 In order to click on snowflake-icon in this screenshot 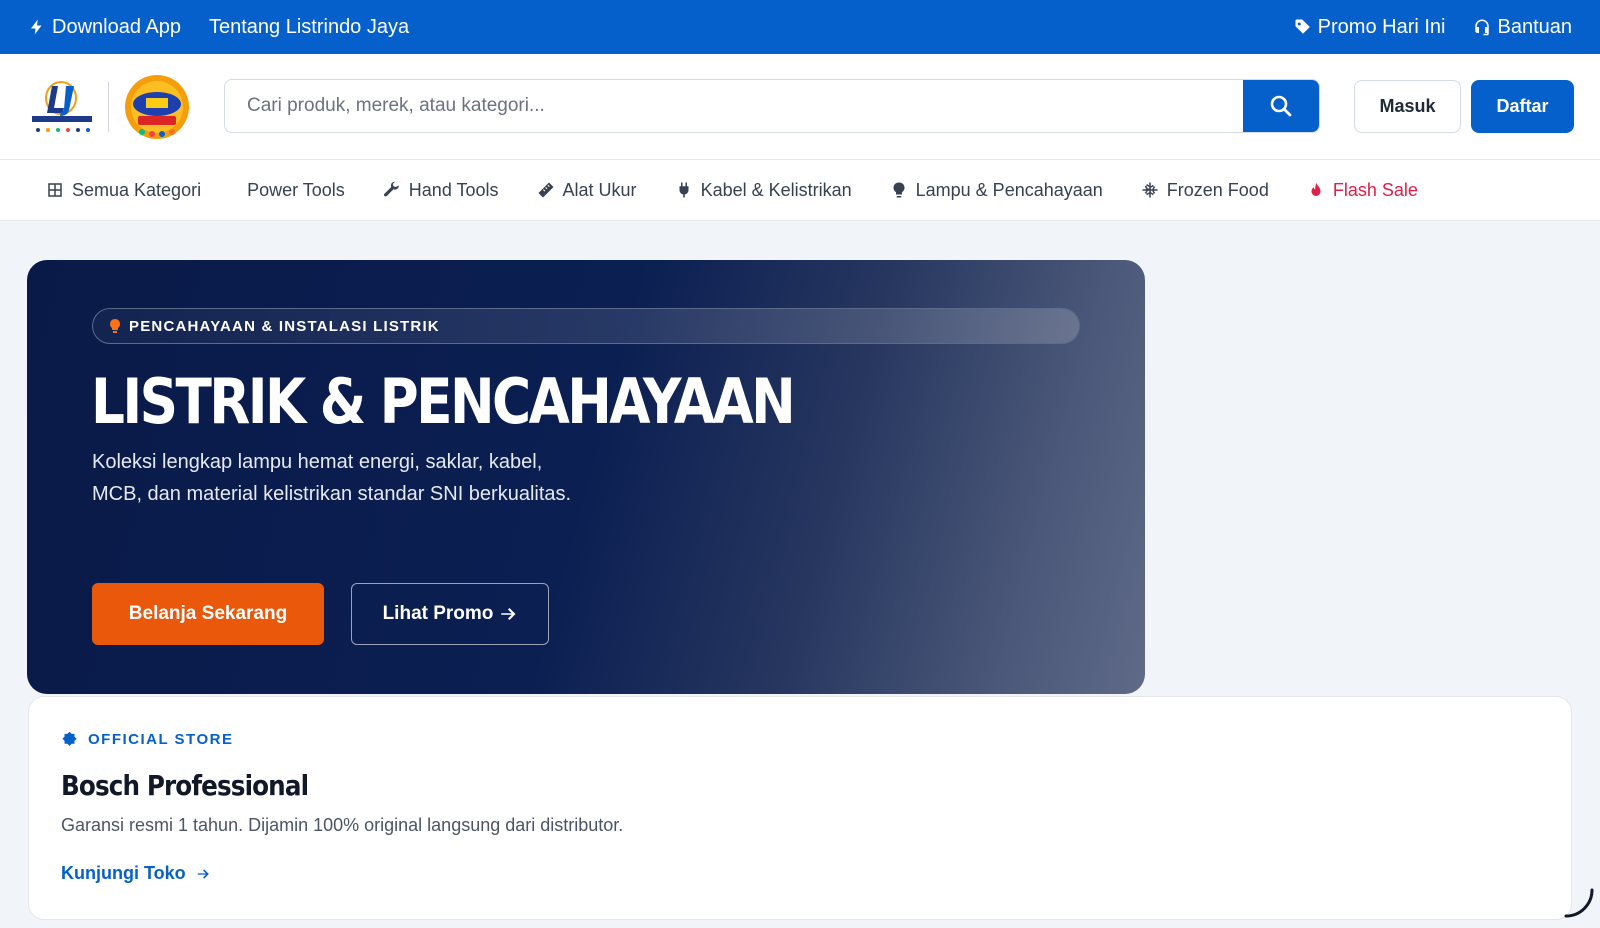, I will do `click(1150, 190)`.